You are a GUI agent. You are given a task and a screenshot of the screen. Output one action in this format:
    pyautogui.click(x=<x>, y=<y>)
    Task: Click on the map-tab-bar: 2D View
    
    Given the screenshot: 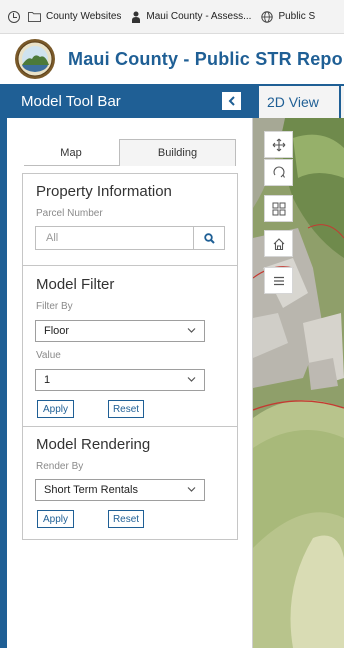 What is the action you would take?
    pyautogui.click(x=298, y=101)
    